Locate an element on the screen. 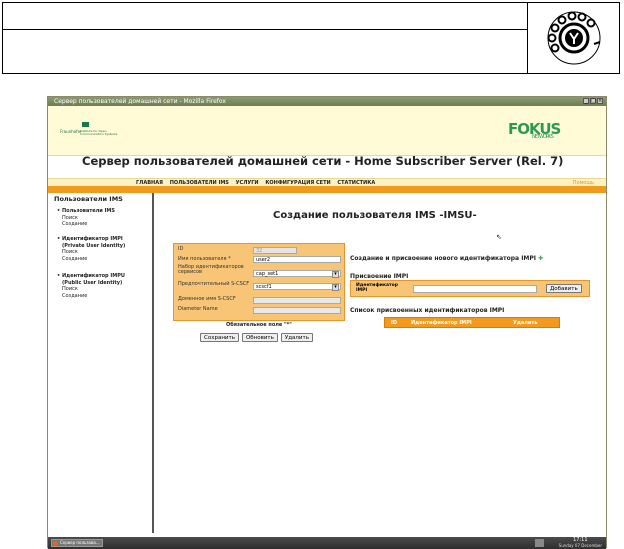 This screenshot has height=549, width=624. sidebar-group-head: Пользователи IMS is located at coordinates (86, 211).